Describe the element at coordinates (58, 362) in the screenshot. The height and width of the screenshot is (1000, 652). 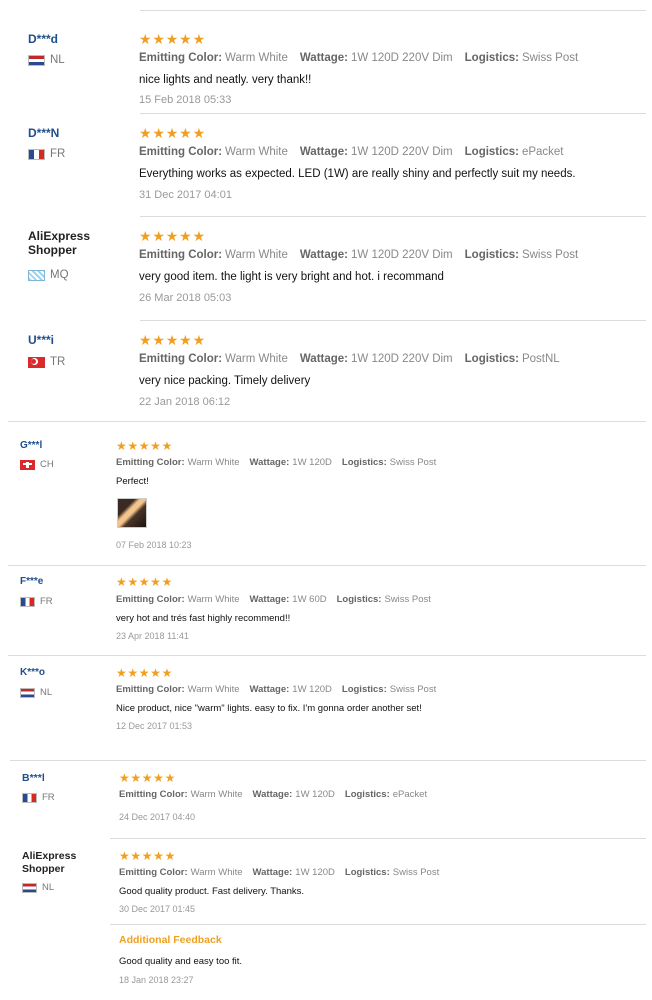
I see `country-code: TR` at that location.